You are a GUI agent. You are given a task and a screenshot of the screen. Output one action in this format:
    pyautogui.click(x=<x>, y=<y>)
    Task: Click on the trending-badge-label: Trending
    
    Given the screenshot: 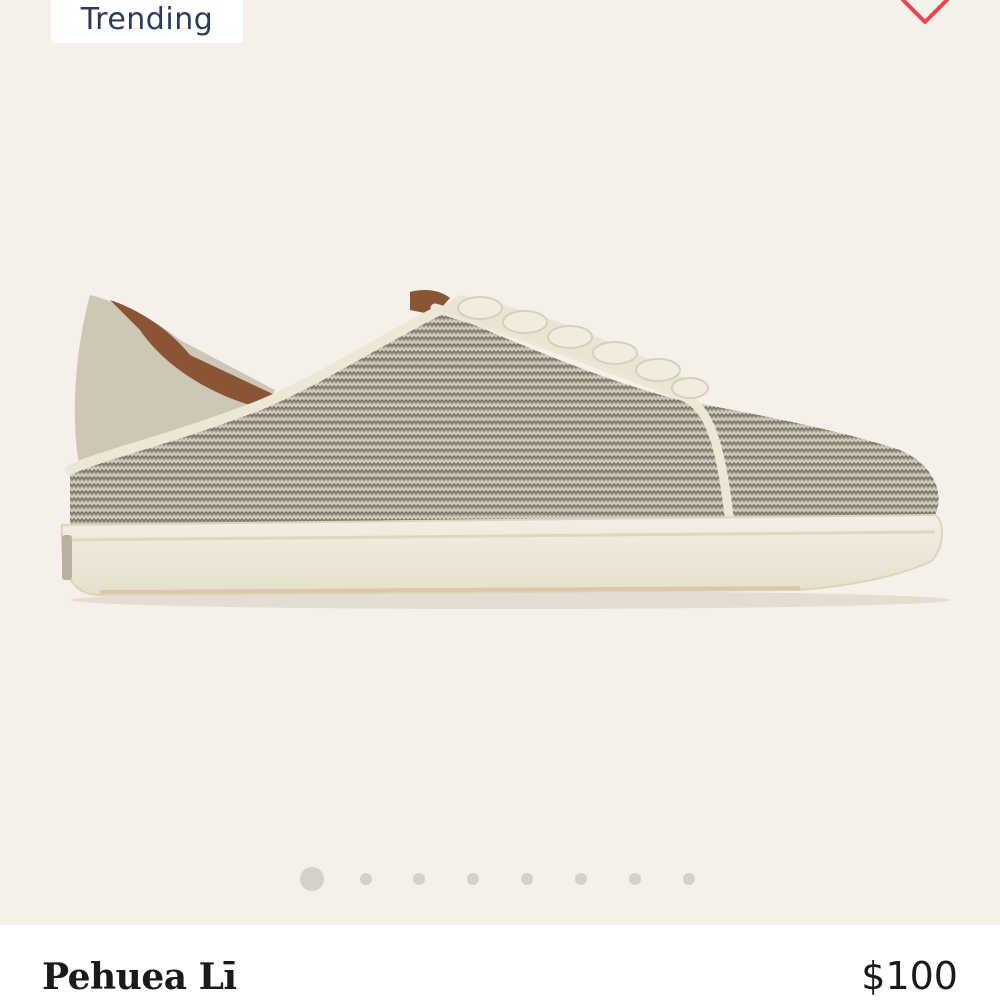 What is the action you would take?
    pyautogui.click(x=147, y=19)
    